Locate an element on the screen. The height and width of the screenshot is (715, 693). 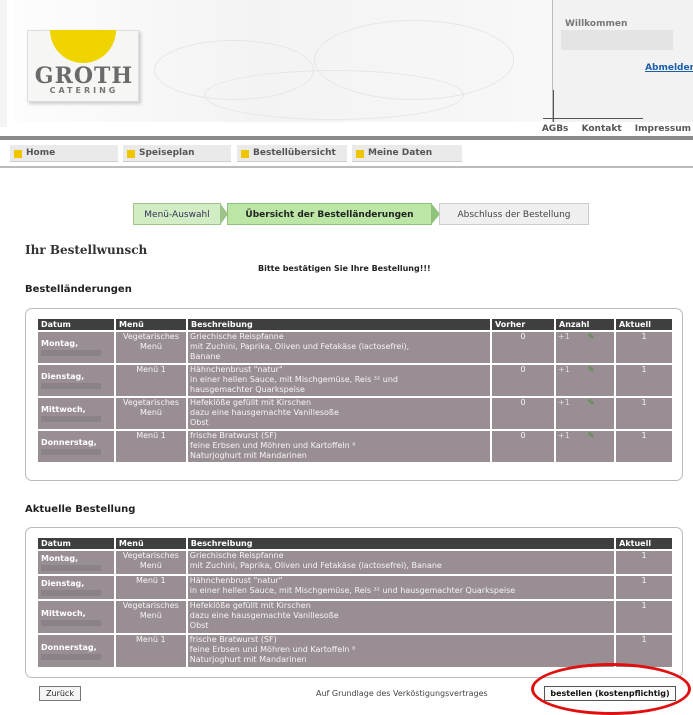
nav-label: Home is located at coordinates (41, 153).